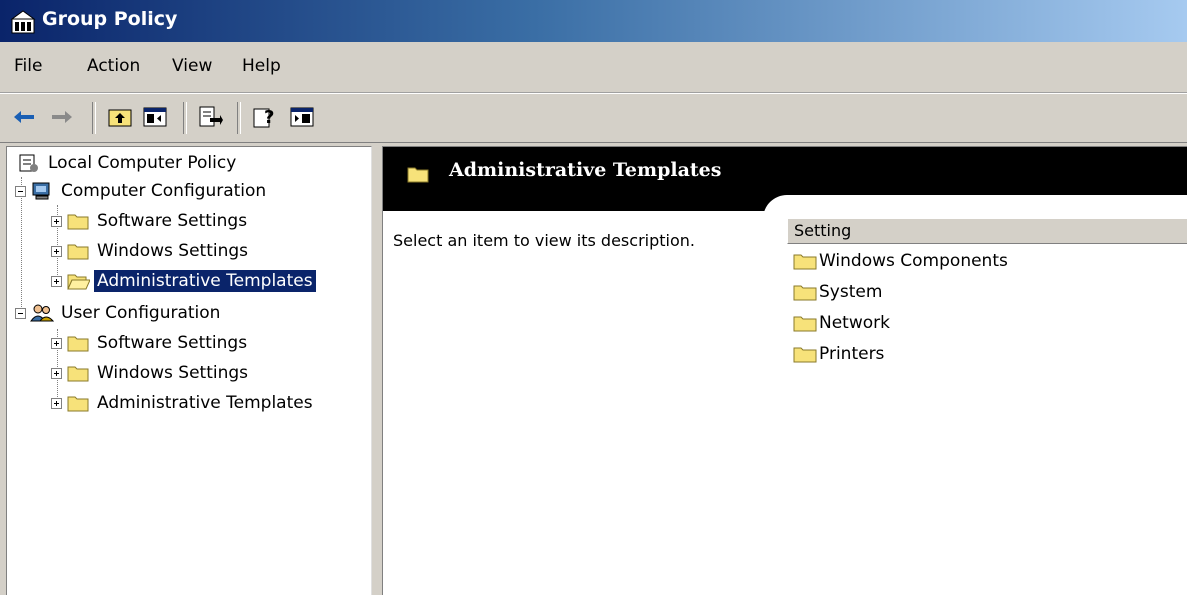 The width and height of the screenshot is (1187, 595). Describe the element at coordinates (192, 66) in the screenshot. I see `menu-view: View` at that location.